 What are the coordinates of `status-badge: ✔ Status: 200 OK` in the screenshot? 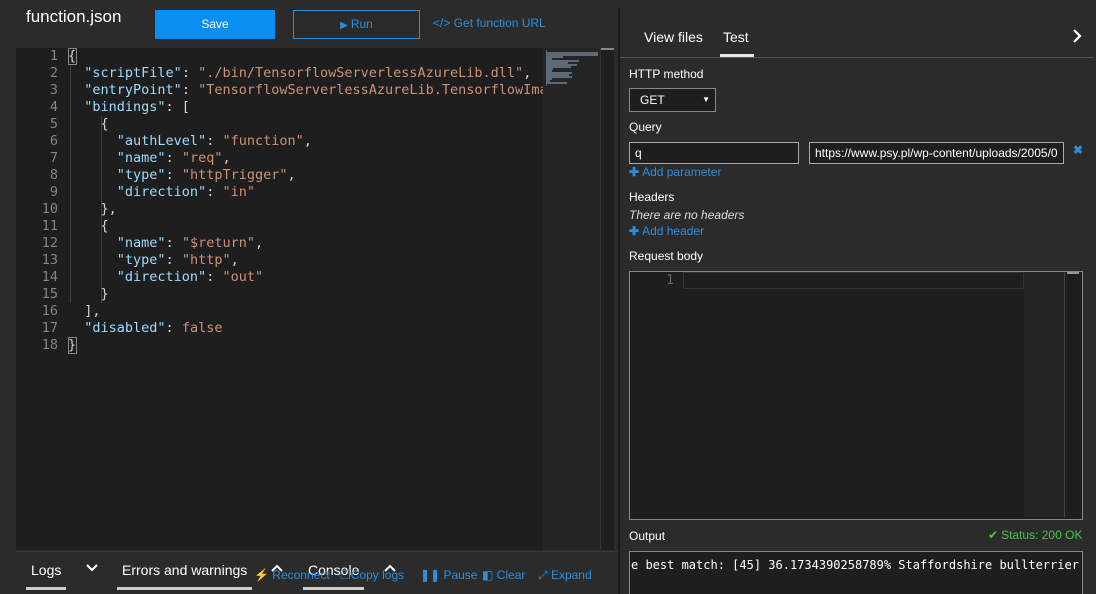 It's located at (1035, 535).